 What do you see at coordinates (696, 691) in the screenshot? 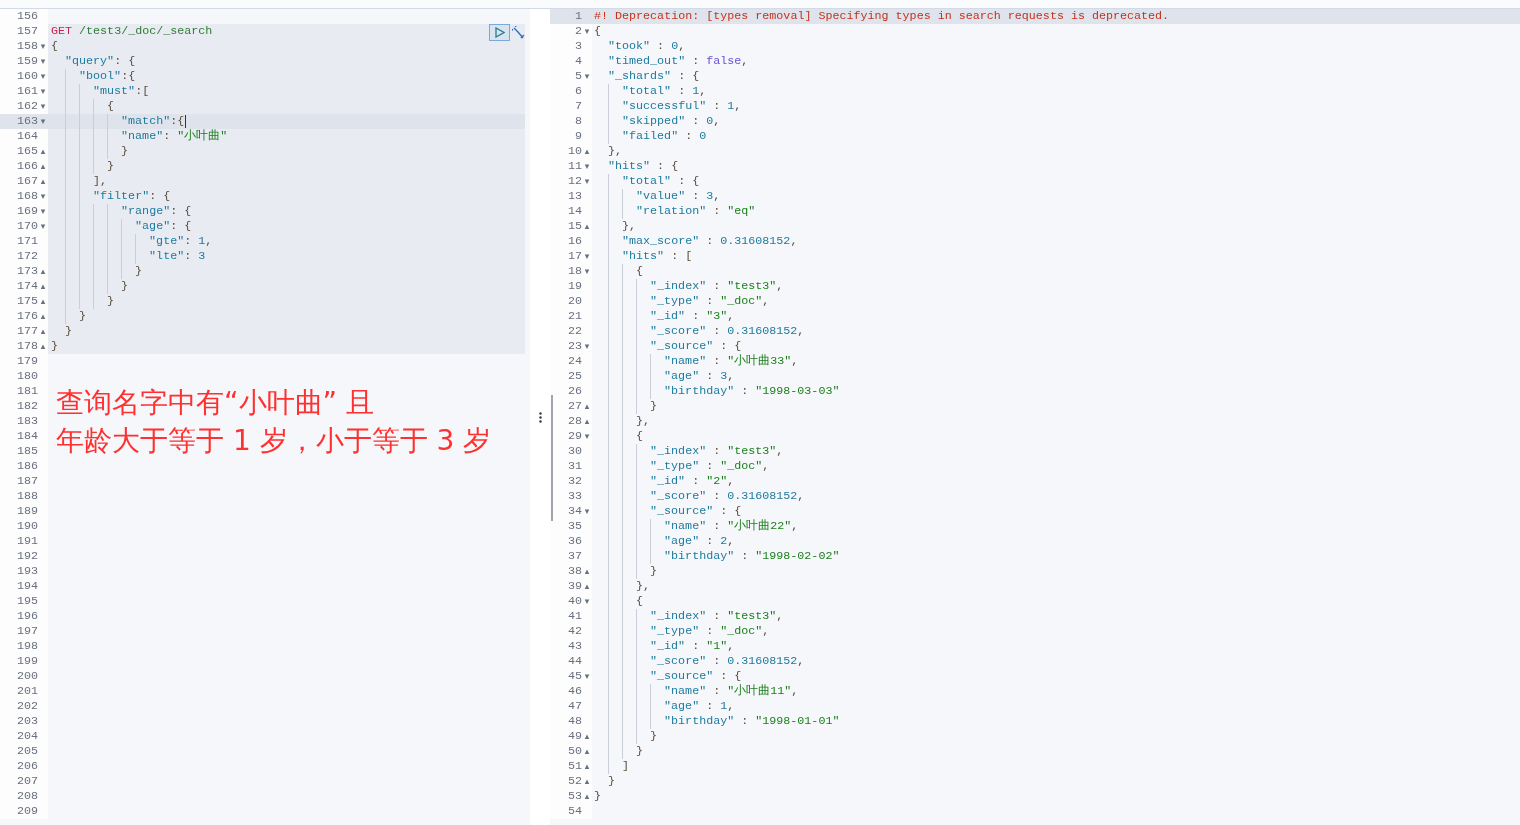
I see `code-line: "name" : "小叶曲11",` at bounding box center [696, 691].